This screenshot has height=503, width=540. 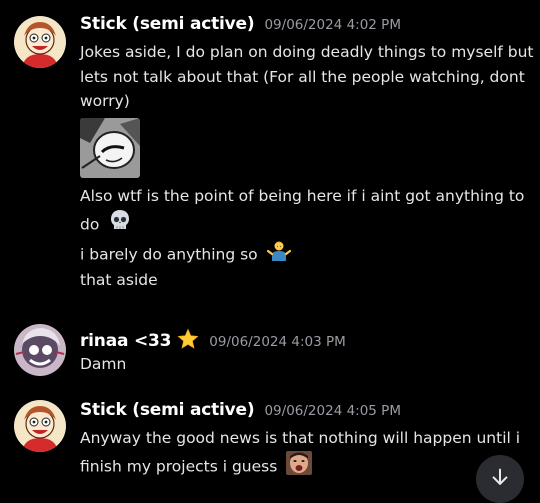 I want to click on message-header: rinaa <33 09/06/2024 4:03 PM, so click(x=301, y=338).